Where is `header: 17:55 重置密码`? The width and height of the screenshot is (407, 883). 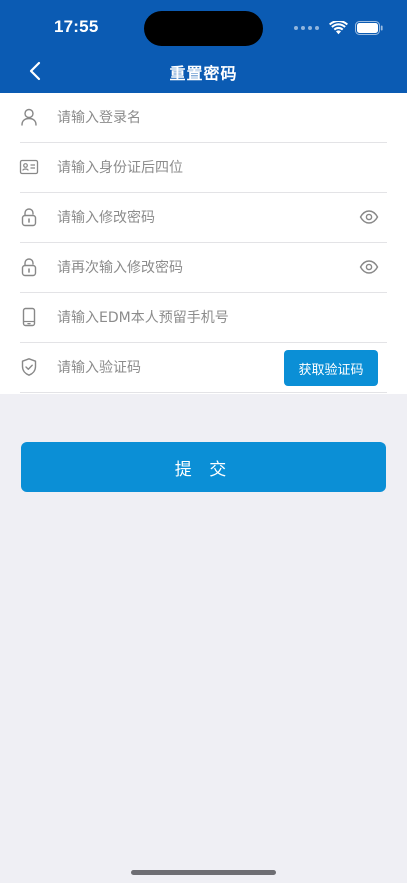
header: 17:55 重置密码 is located at coordinates (203, 46).